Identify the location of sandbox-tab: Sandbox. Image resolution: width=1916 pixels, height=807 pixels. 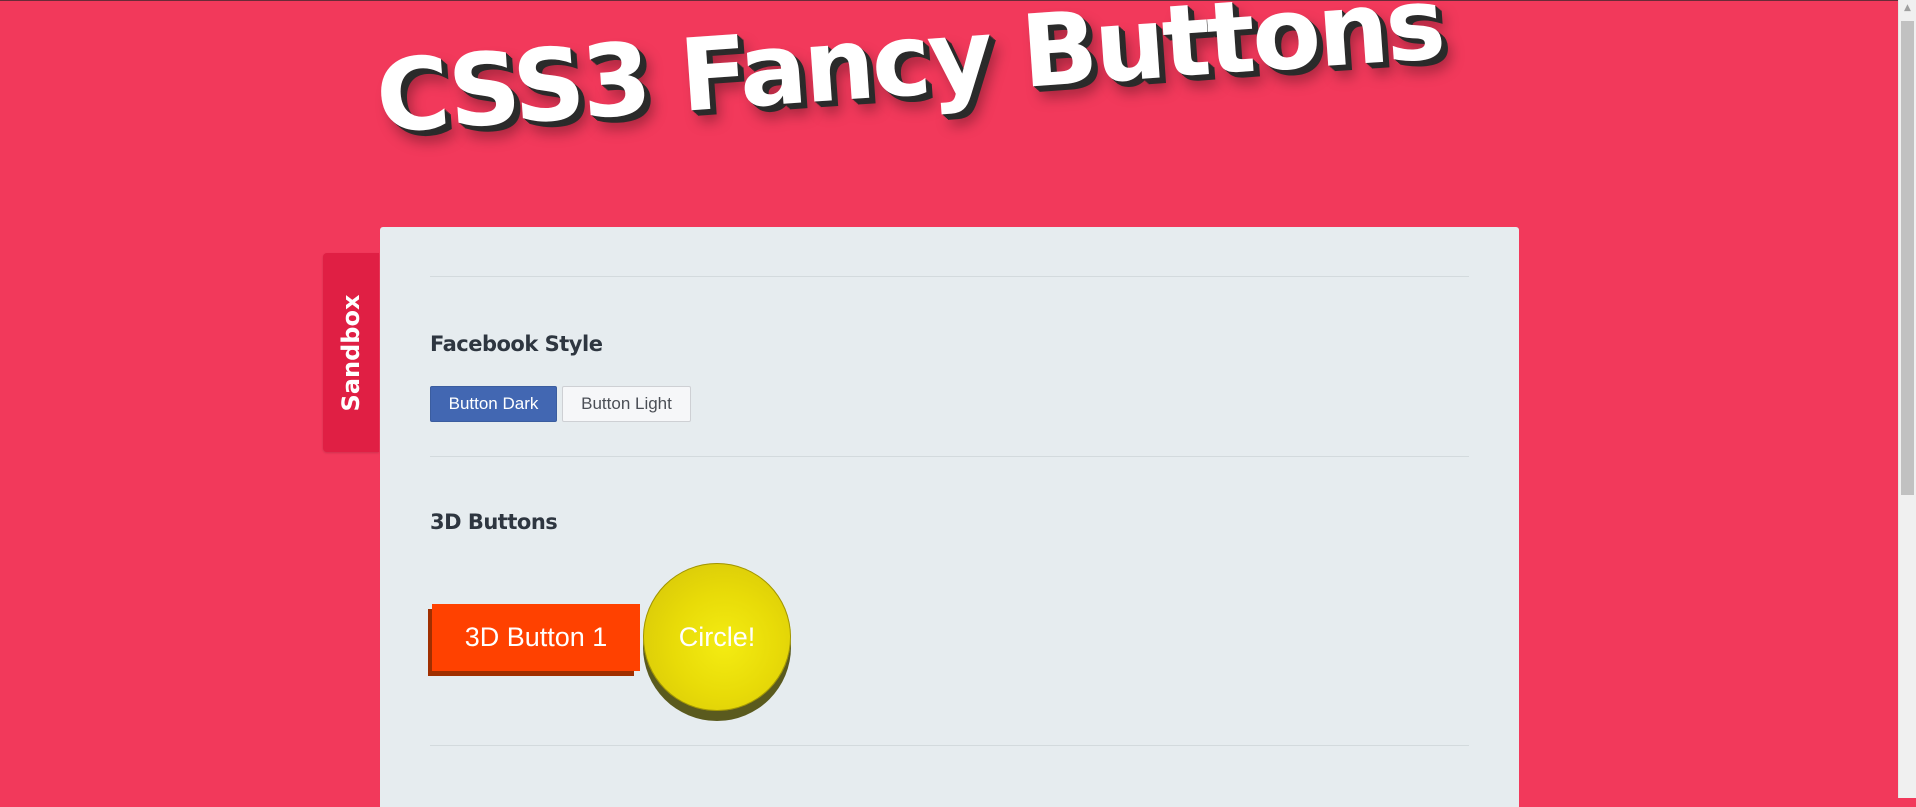
(351, 352).